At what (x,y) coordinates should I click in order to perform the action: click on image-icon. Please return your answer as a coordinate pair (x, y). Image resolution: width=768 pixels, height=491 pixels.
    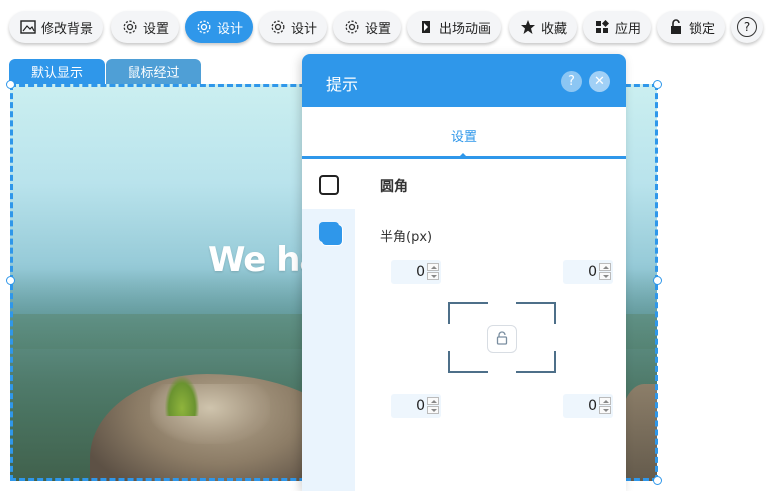
    Looking at the image, I should click on (28, 27).